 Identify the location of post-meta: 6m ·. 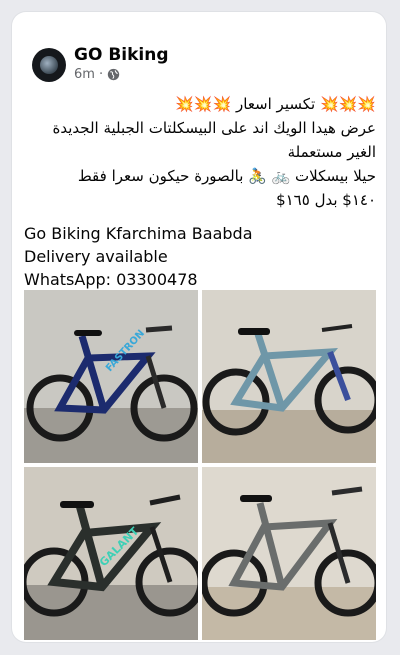
(97, 74).